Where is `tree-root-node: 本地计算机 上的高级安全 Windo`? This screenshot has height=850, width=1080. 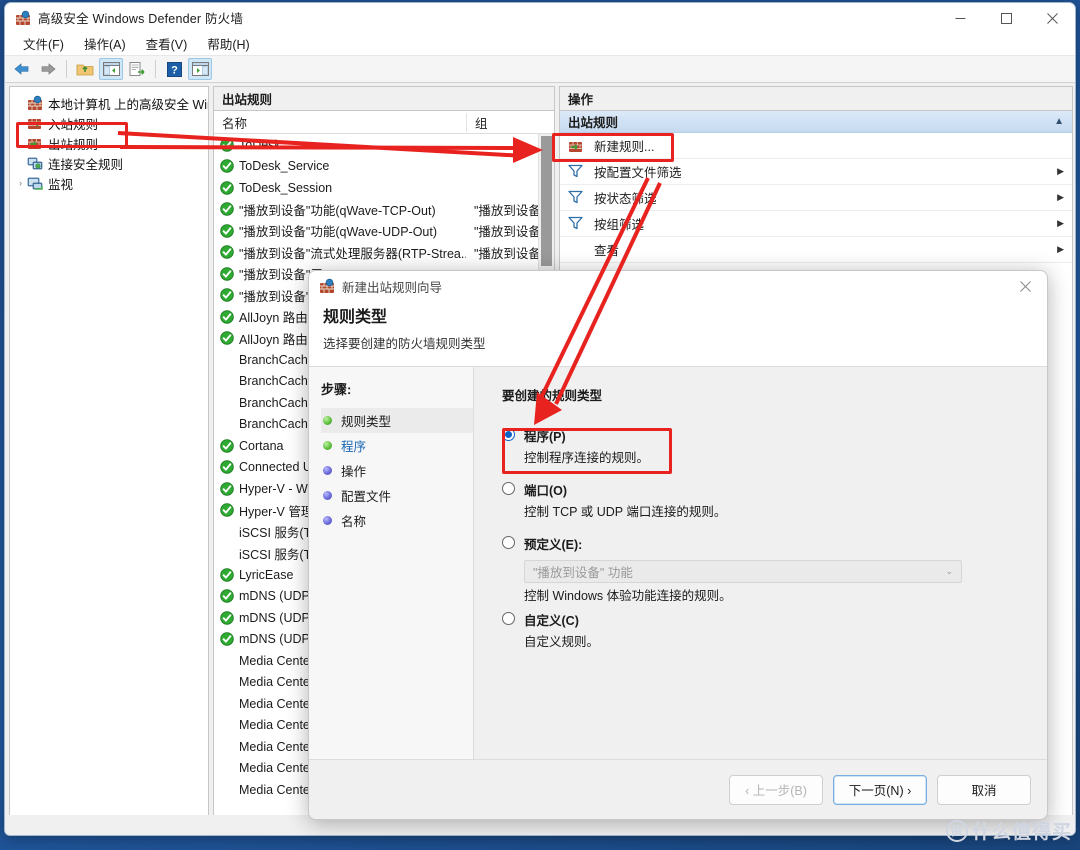
tree-root-node: 本地计算机 上的高级安全 Windo is located at coordinates (109, 103).